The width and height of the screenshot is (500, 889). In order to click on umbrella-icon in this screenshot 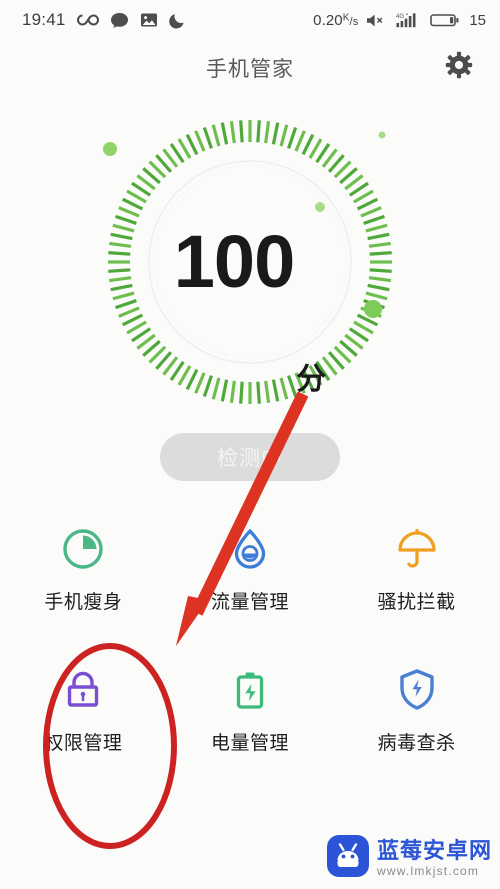, I will do `click(417, 549)`.